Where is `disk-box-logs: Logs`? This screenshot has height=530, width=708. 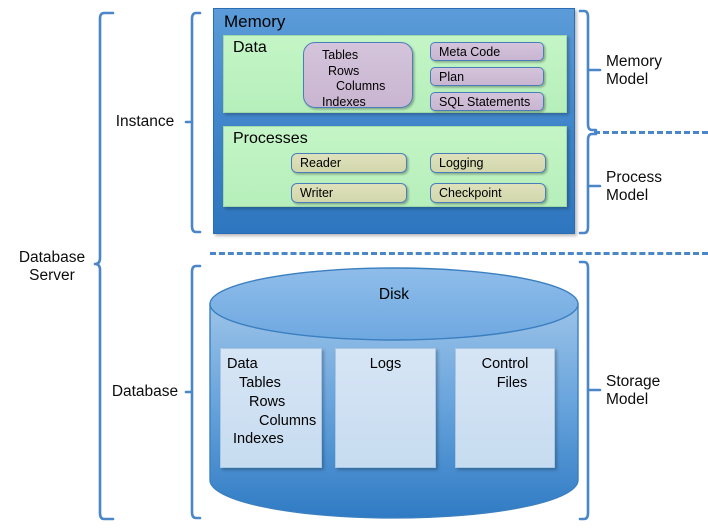 disk-box-logs: Logs is located at coordinates (385, 408).